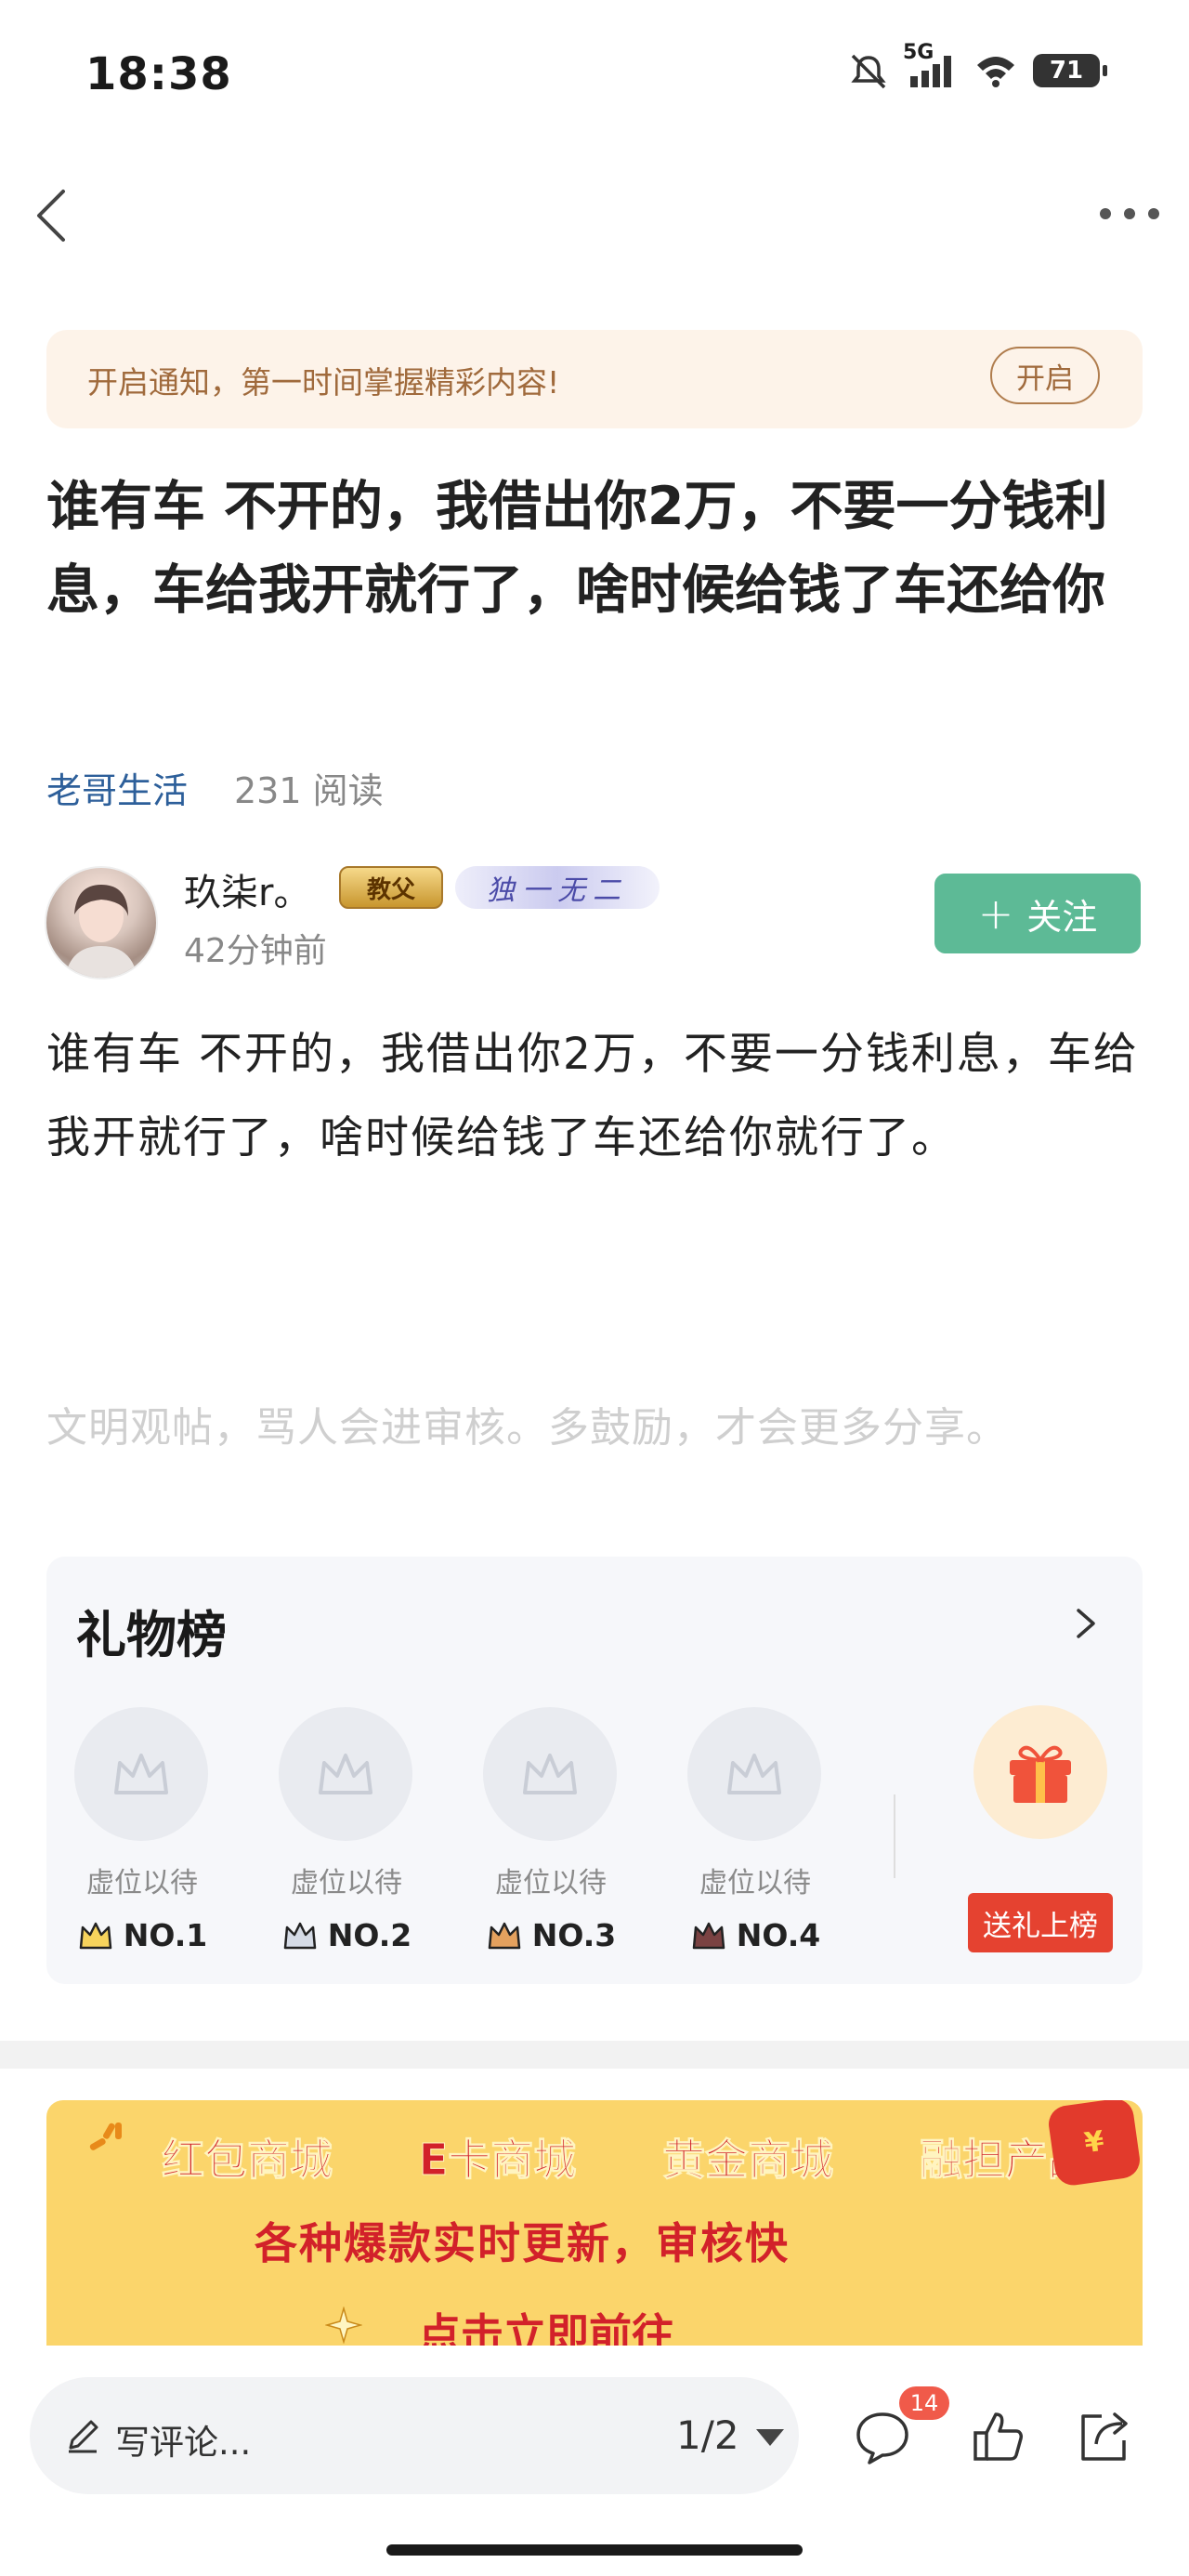 This screenshot has width=1189, height=2576. I want to click on crown-dark-icon, so click(709, 1935).